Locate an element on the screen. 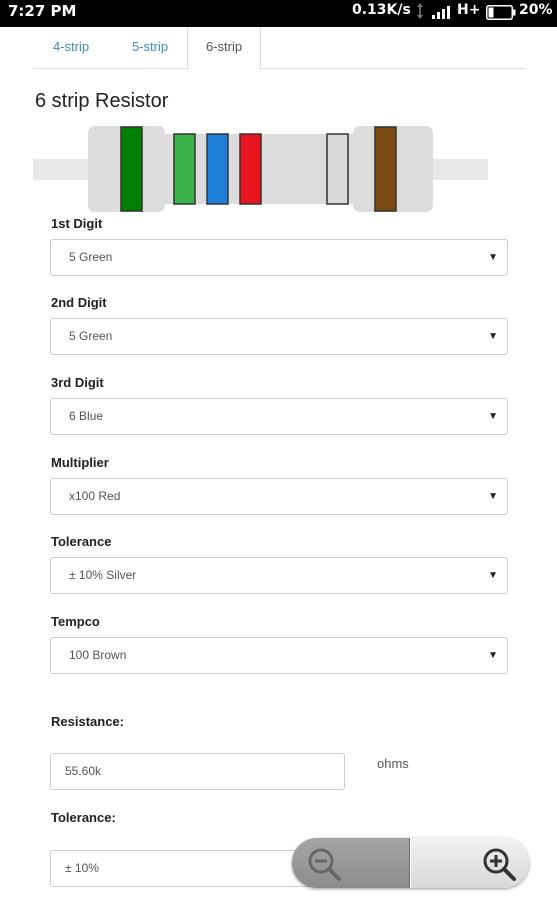 The height and width of the screenshot is (900, 557). zoom-in-button is located at coordinates (470, 863).